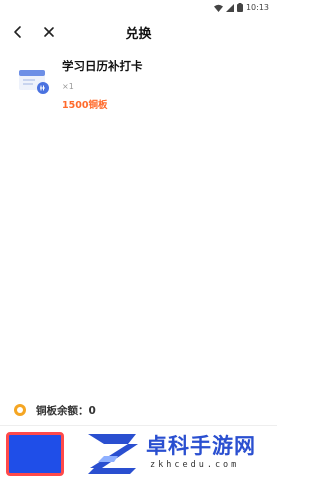 This screenshot has height=482, width=320. I want to click on exchange-button, so click(35, 454).